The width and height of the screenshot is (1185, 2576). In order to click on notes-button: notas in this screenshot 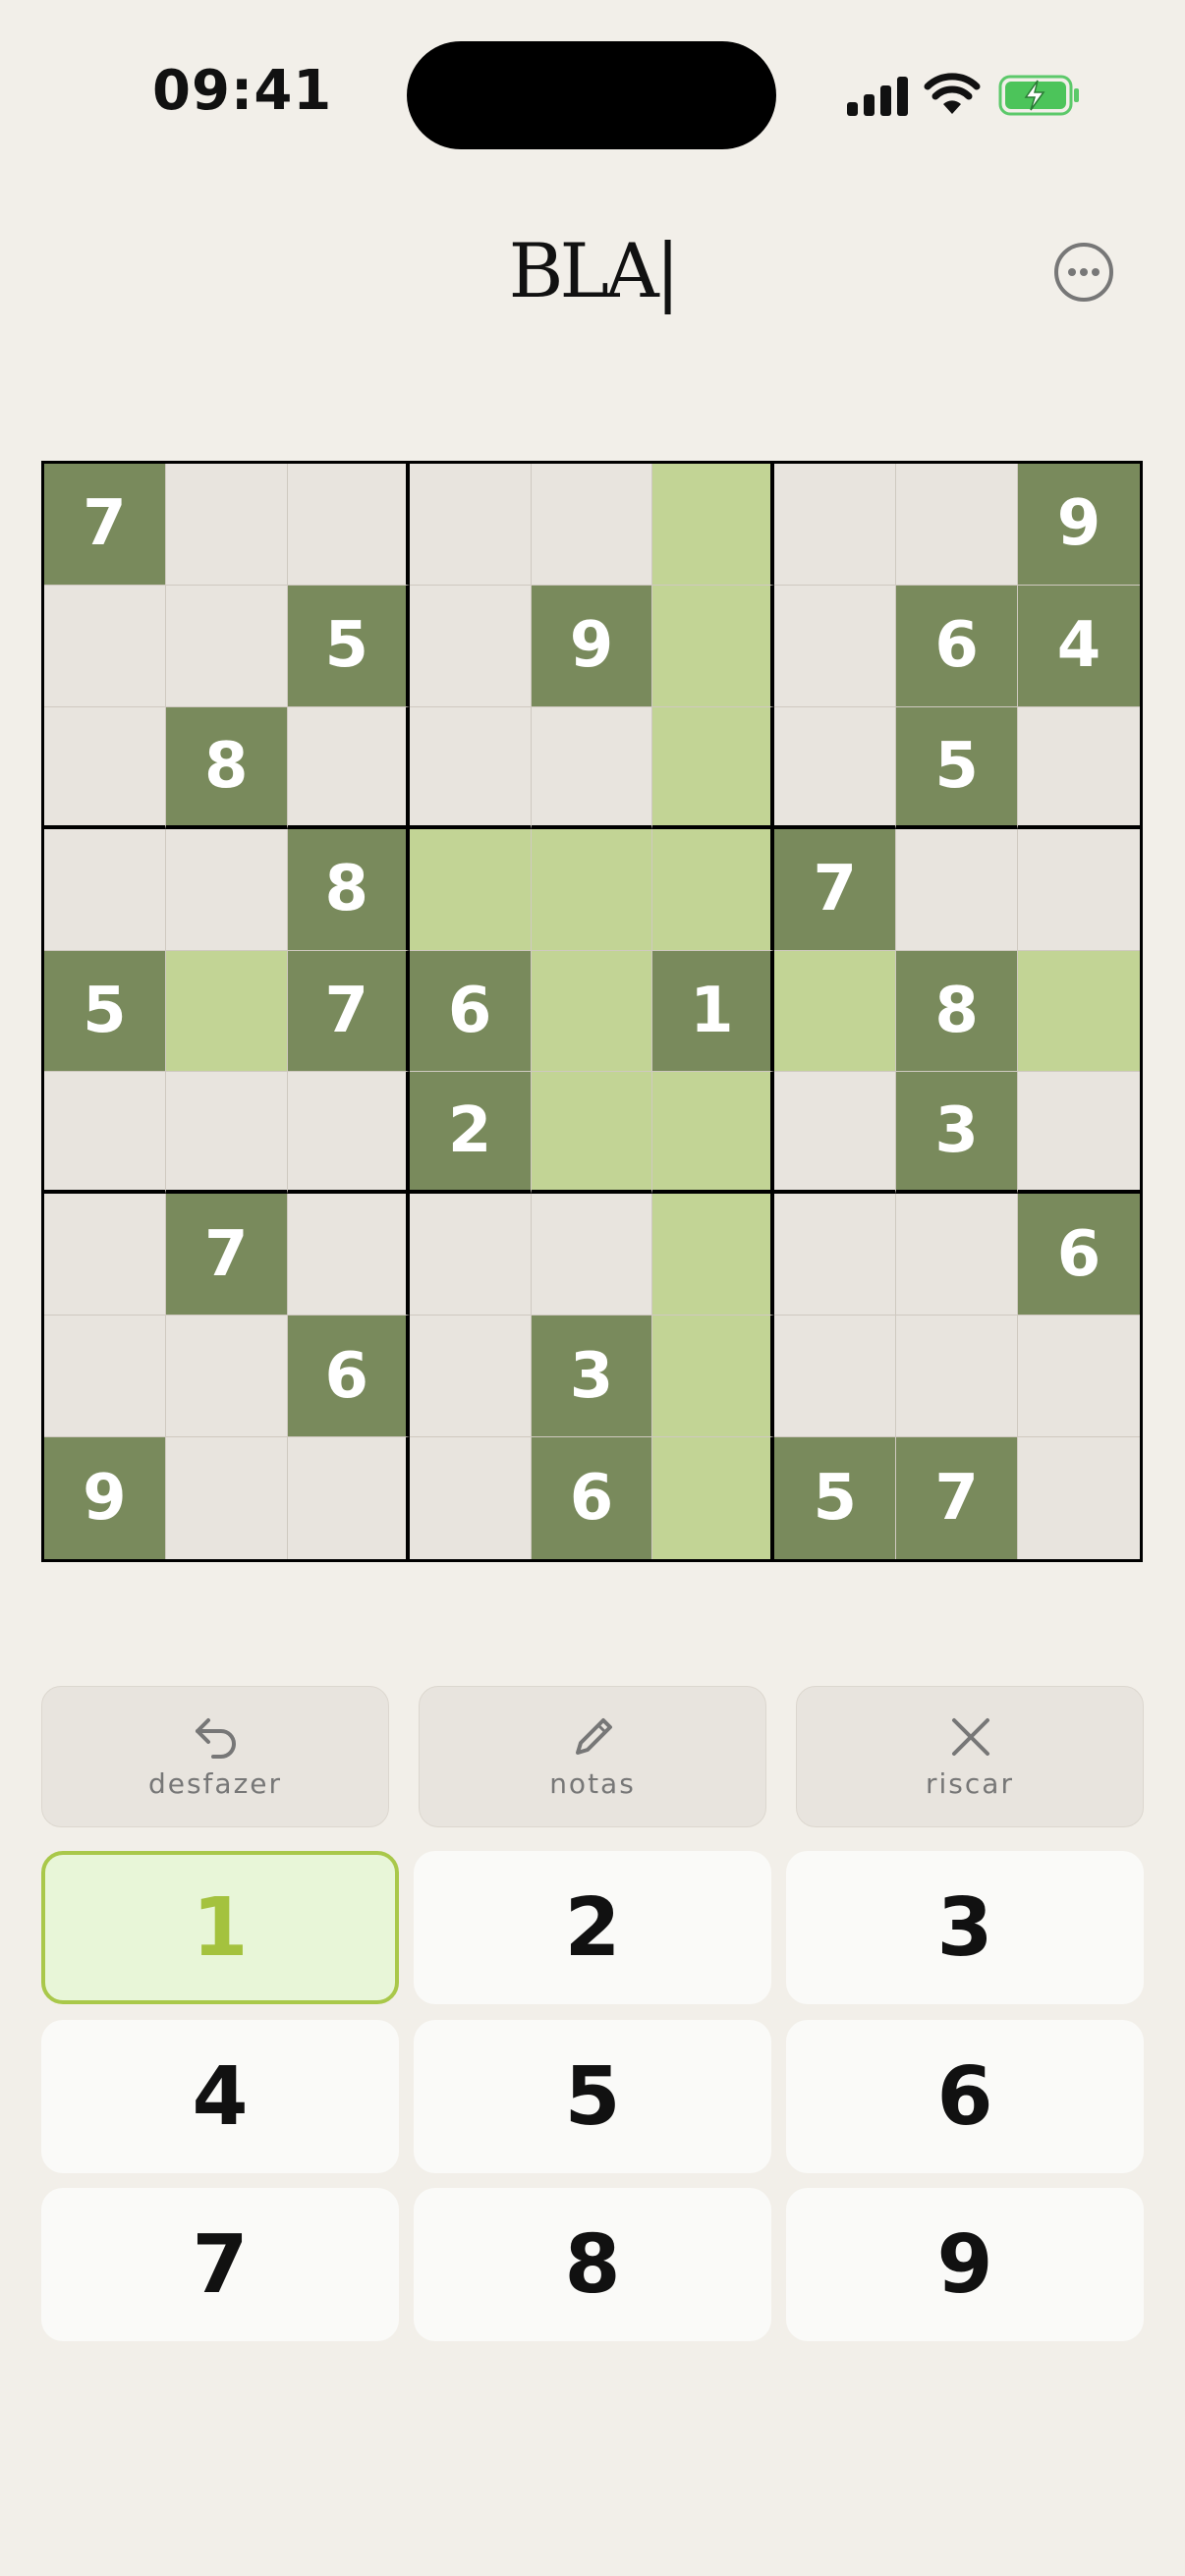, I will do `click(592, 1756)`.